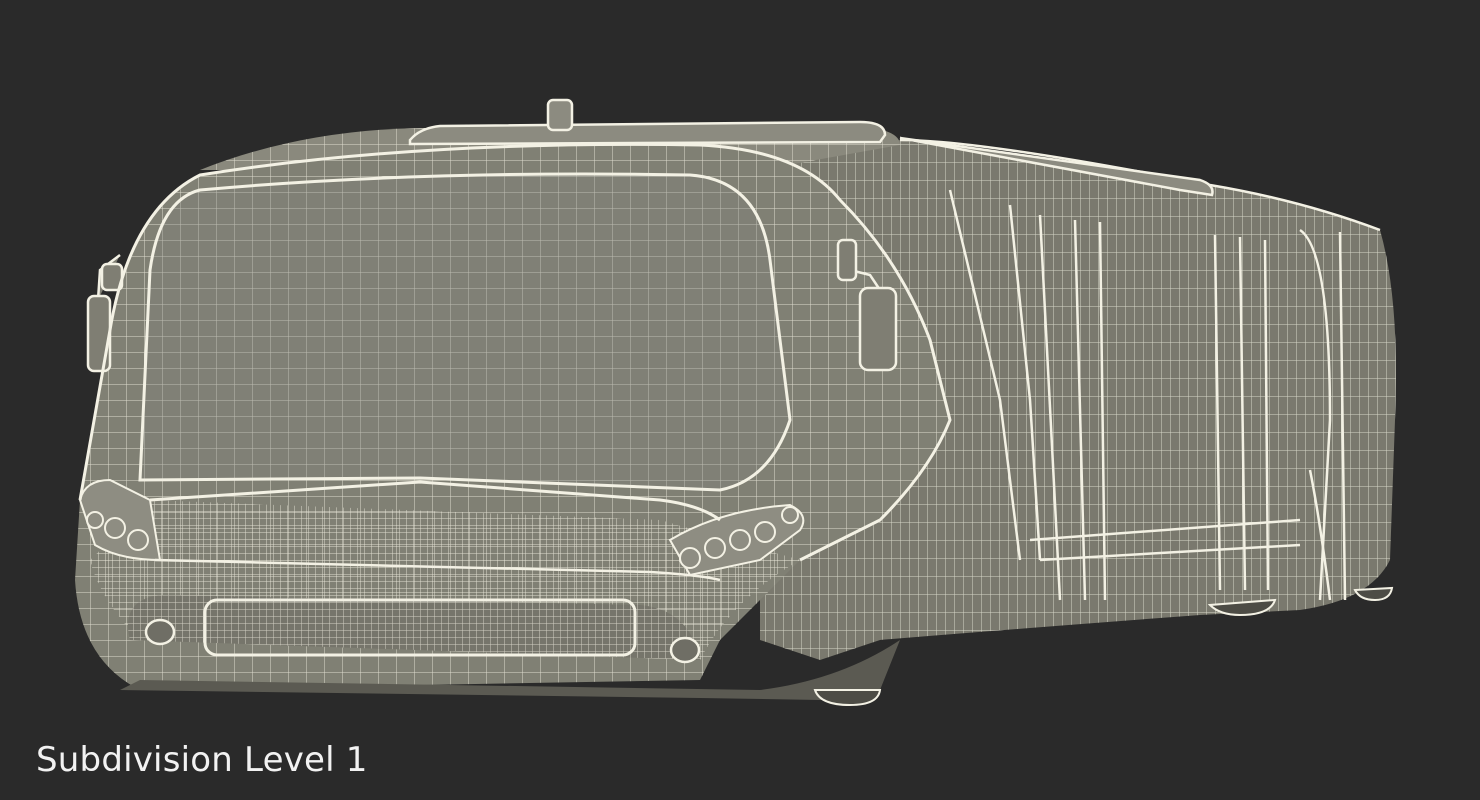  Describe the element at coordinates (202, 760) in the screenshot. I see `subdivision-level-caption: Subdivision Level 1` at that location.